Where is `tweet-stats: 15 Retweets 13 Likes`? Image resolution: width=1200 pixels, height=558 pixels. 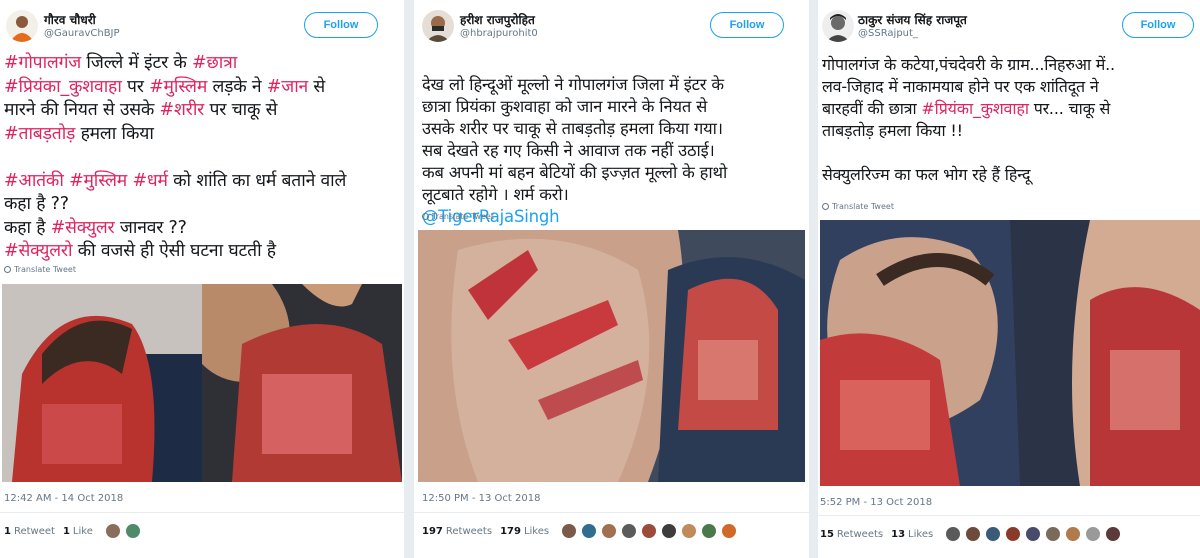
tweet-stats: 15 Retweets 13 Likes is located at coordinates (972, 534).